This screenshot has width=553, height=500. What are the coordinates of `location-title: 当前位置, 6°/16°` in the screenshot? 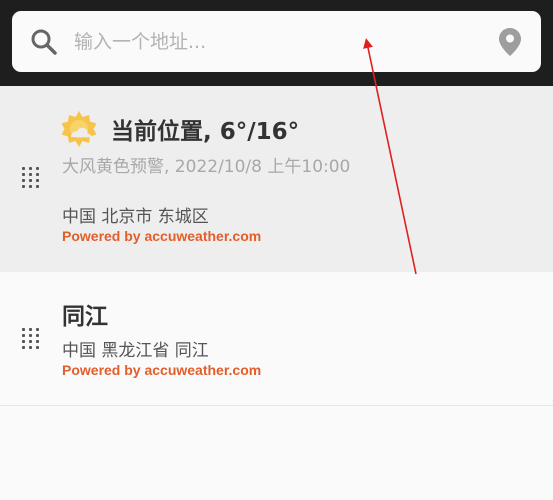 It's located at (205, 132).